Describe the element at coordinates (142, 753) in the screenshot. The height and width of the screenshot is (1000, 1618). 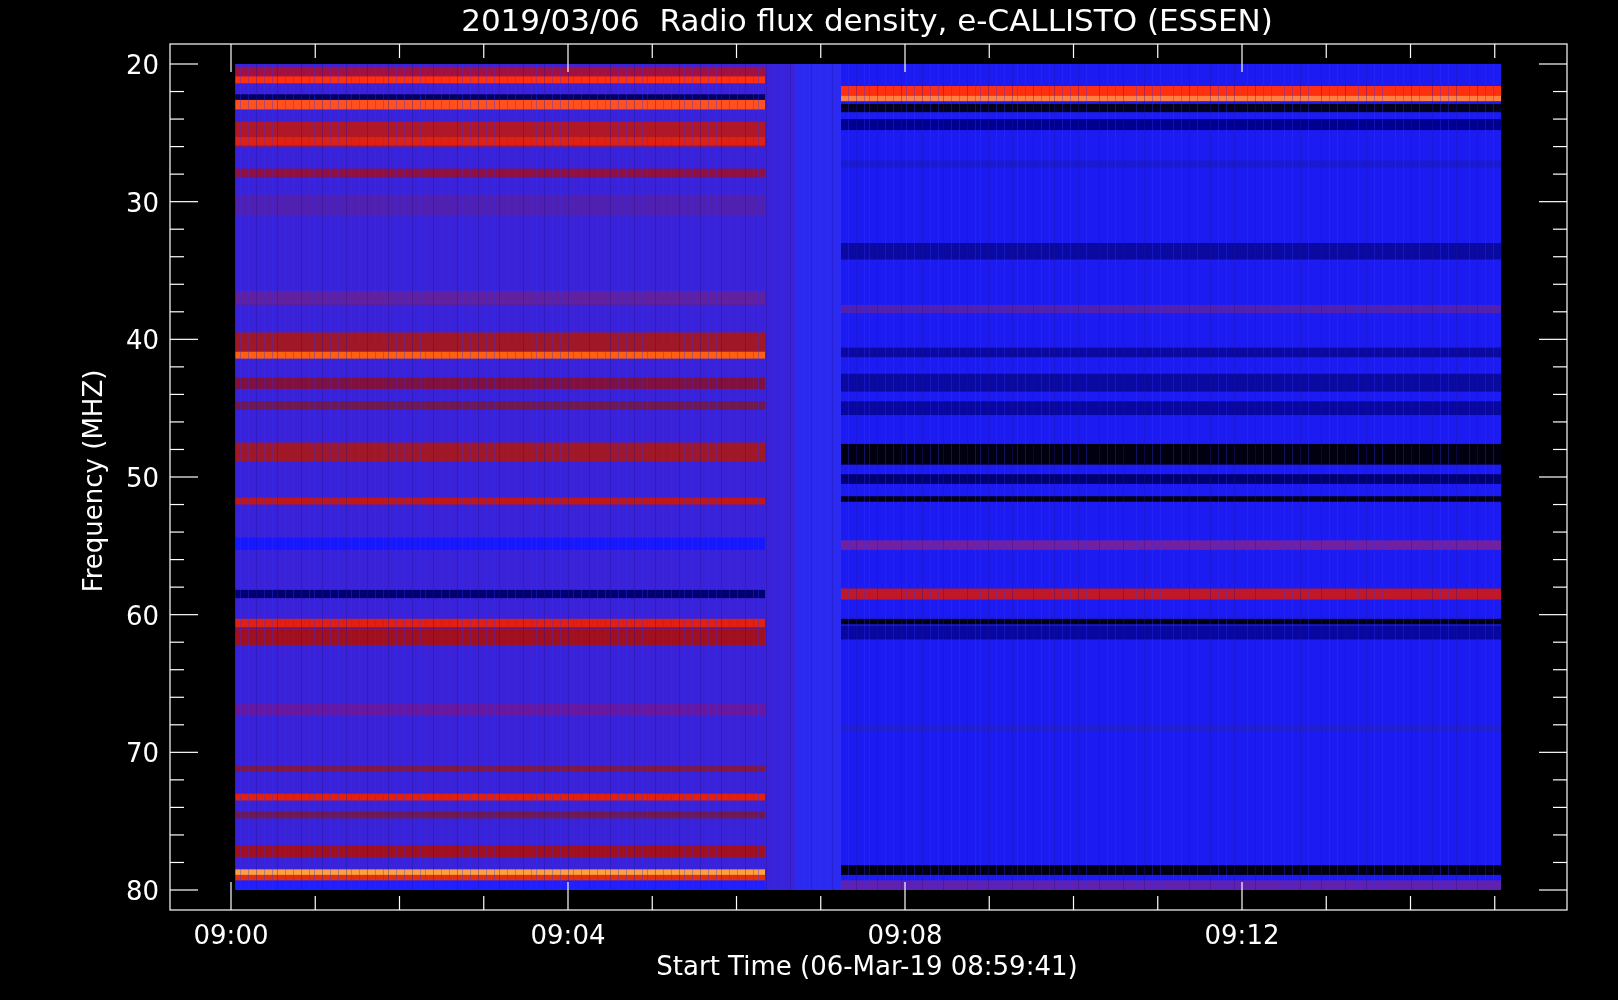
I see `y-tick-label: 70` at that location.